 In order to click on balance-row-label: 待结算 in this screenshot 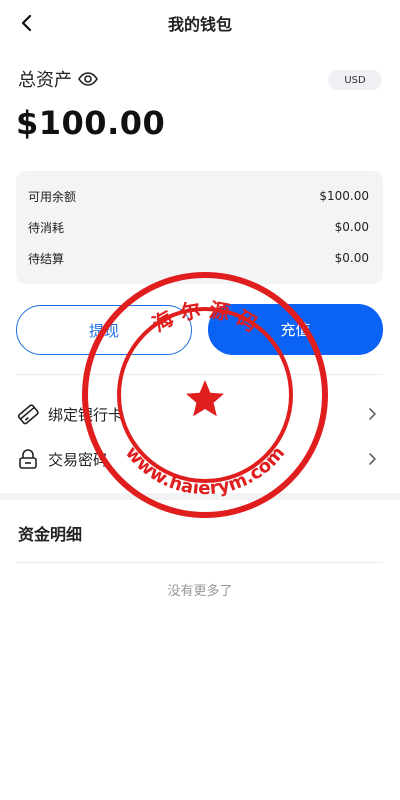, I will do `click(46, 258)`.